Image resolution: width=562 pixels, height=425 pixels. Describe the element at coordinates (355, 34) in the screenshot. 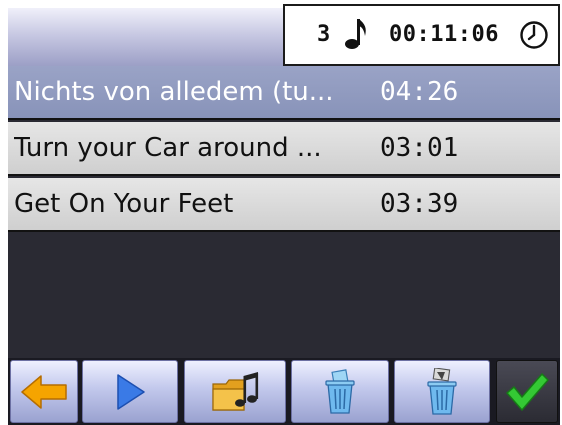

I see `music-note-icon` at that location.